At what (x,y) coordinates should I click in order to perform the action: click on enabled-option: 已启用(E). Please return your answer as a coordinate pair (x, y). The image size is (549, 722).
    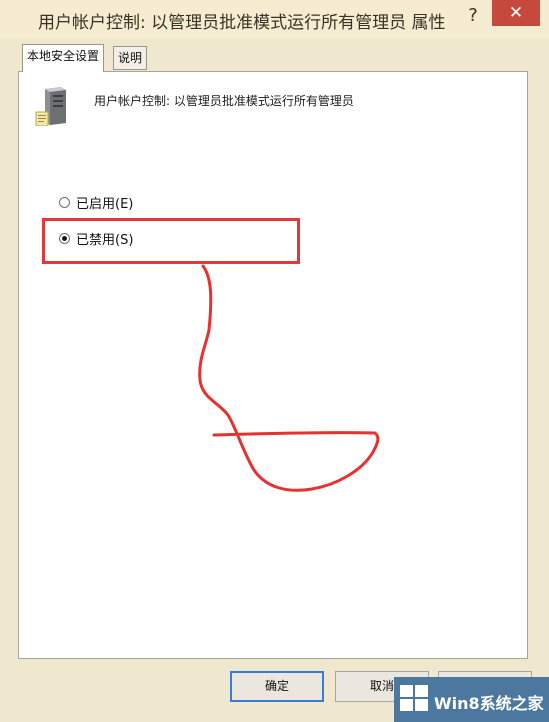
    Looking at the image, I should click on (96, 202).